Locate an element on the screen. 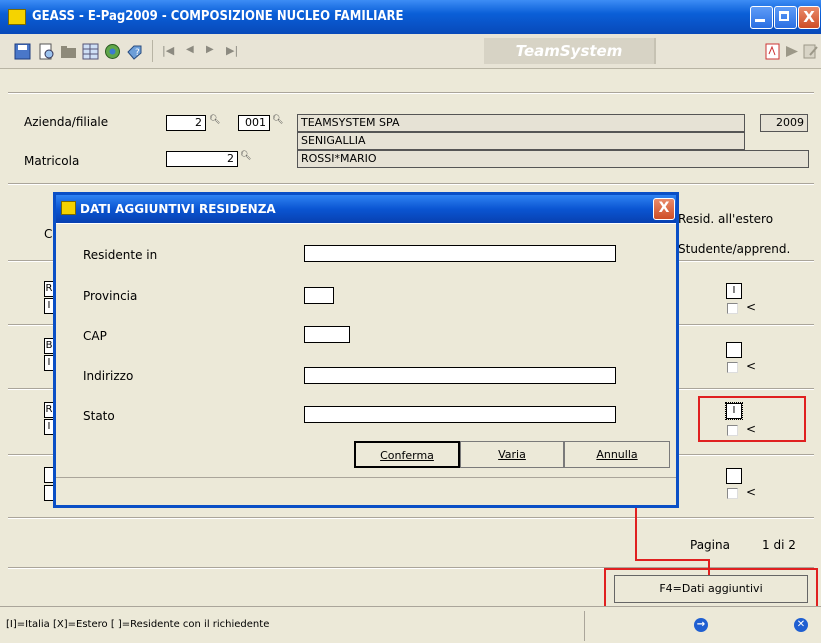  stato-label: Stato is located at coordinates (99, 416).